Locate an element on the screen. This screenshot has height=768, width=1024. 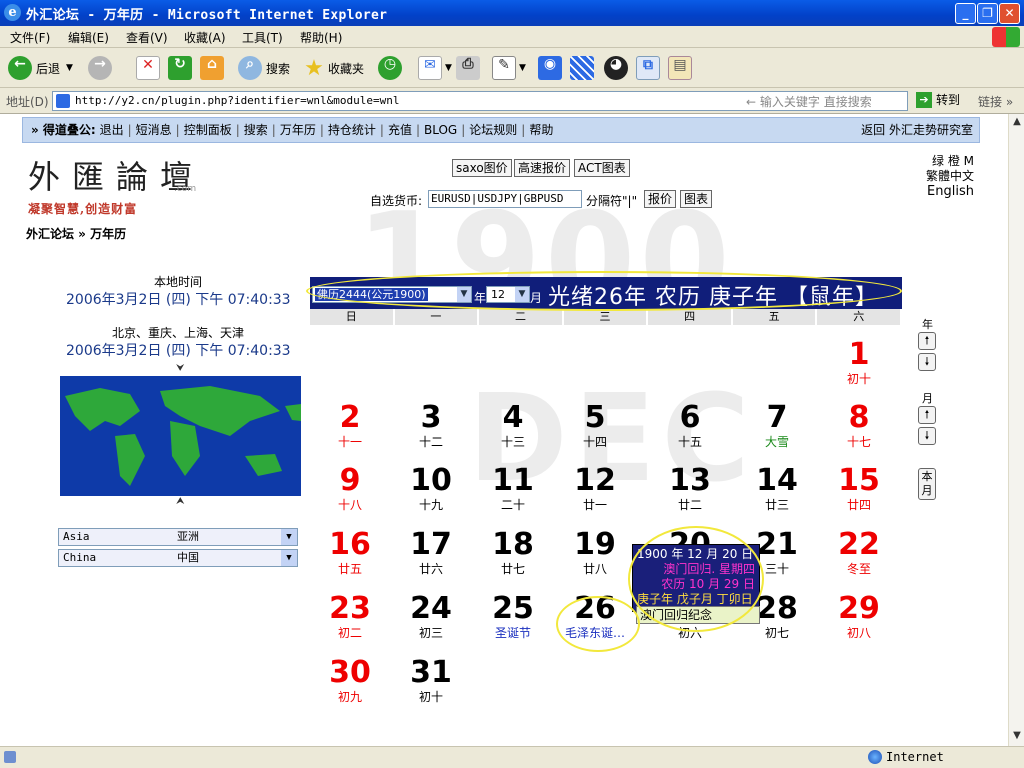
calendar-day: 13 廿二 is located at coordinates (690, 488).